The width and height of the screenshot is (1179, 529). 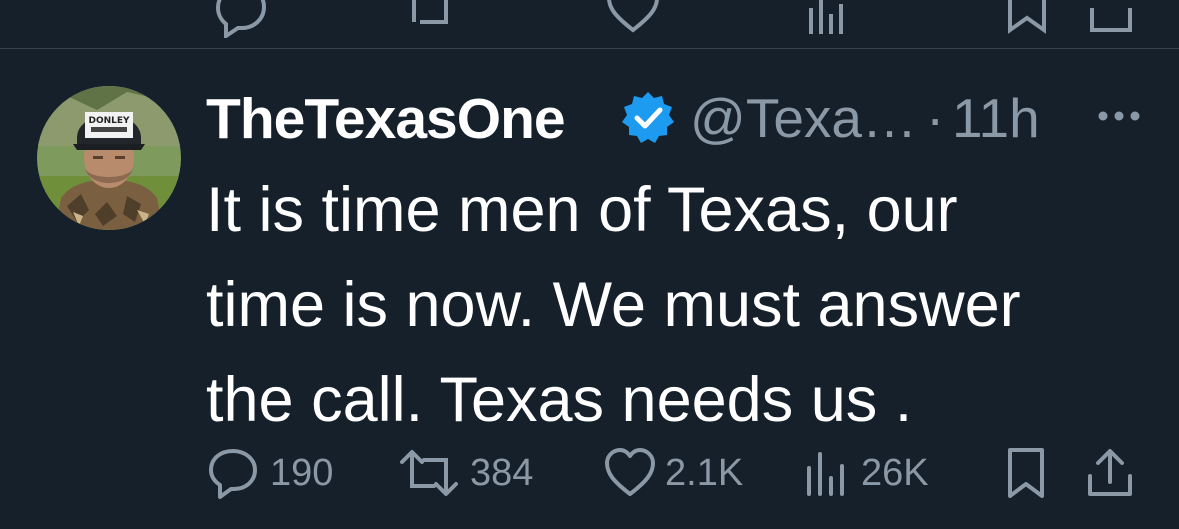 What do you see at coordinates (1111, 19) in the screenshot?
I see `previous-share-icon` at bounding box center [1111, 19].